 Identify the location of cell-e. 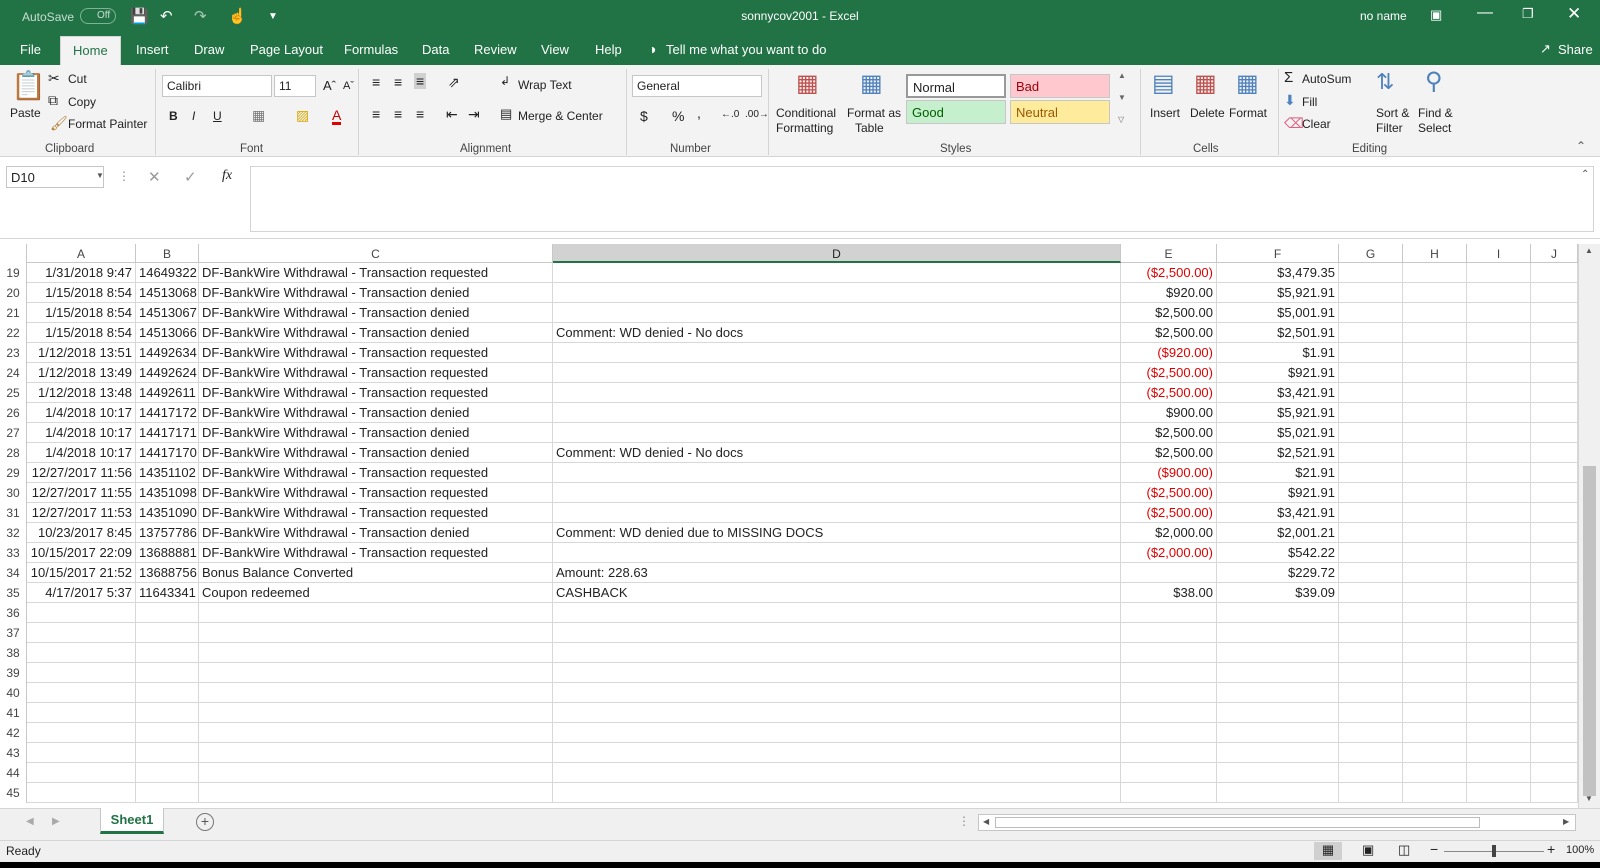
(1169, 693).